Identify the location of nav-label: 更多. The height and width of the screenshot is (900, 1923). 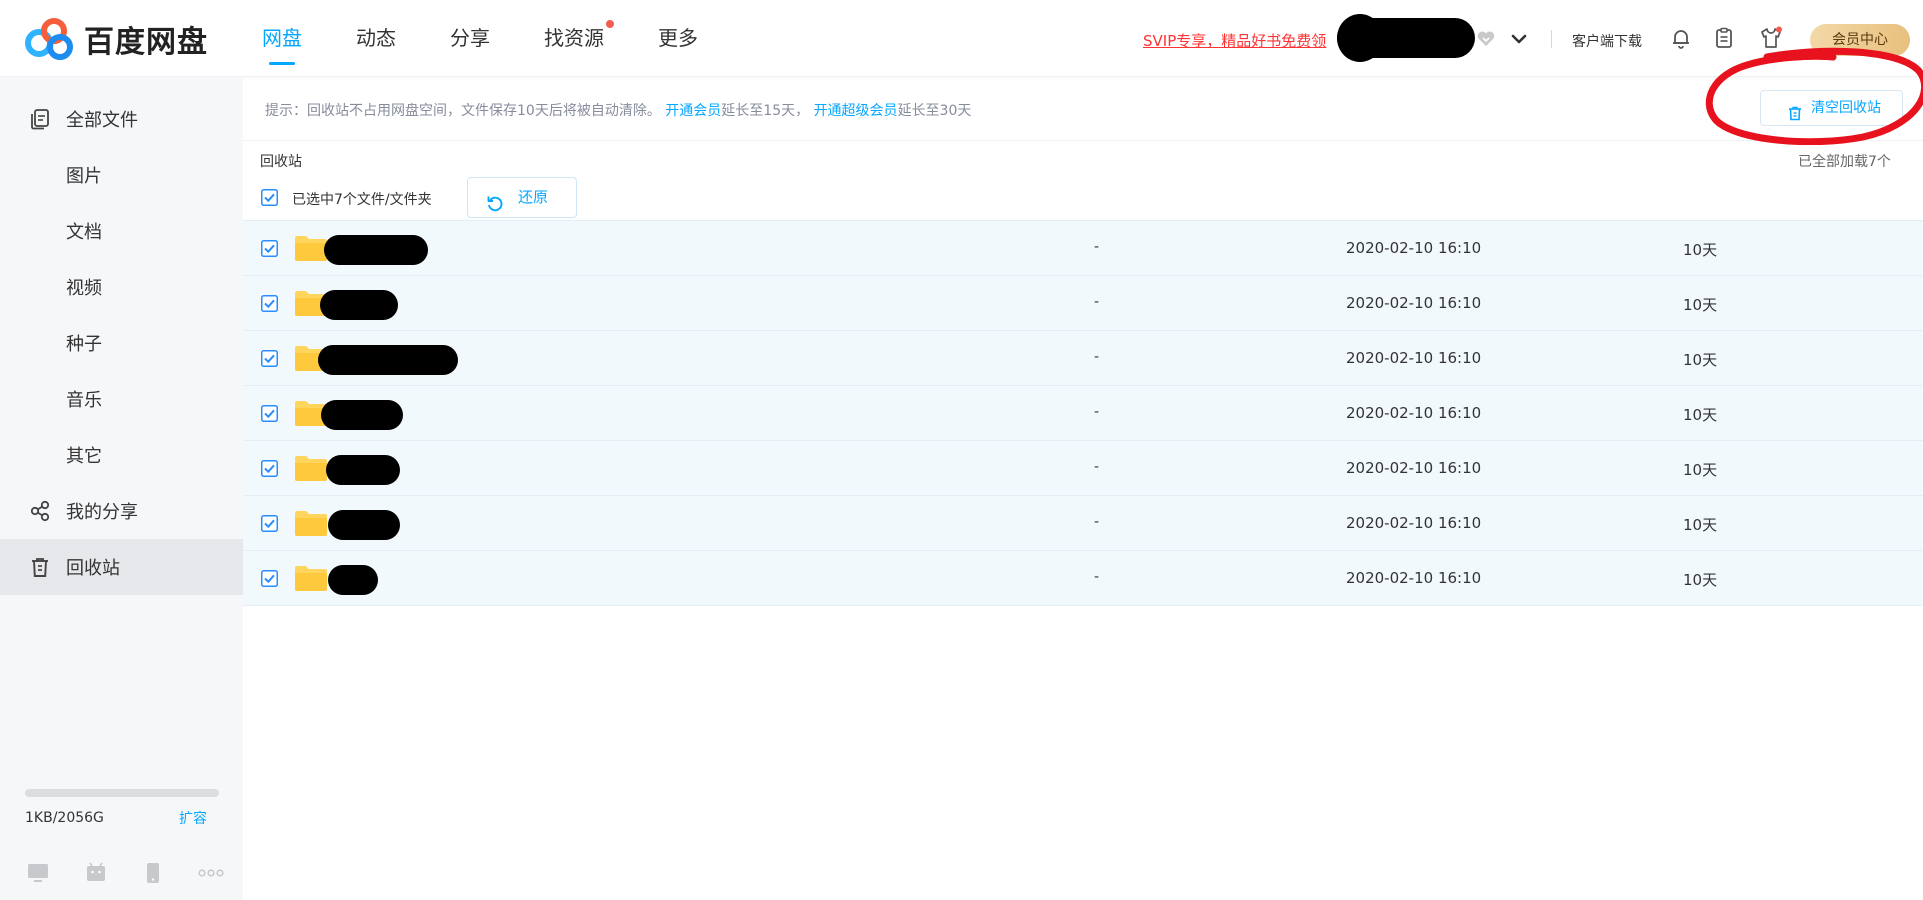
(678, 38).